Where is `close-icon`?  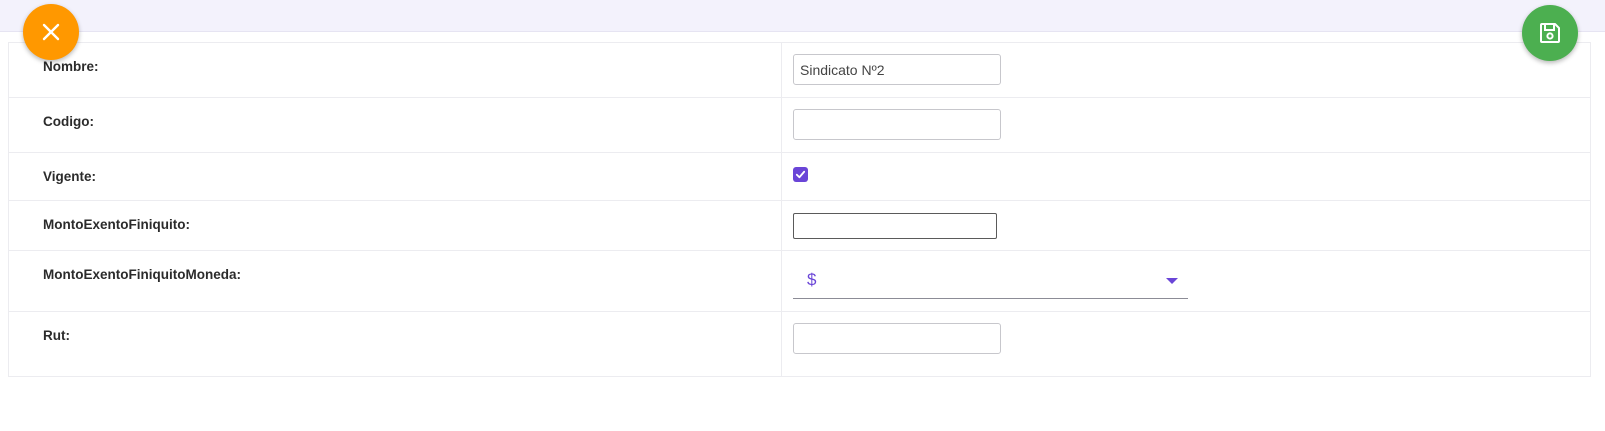 close-icon is located at coordinates (51, 32).